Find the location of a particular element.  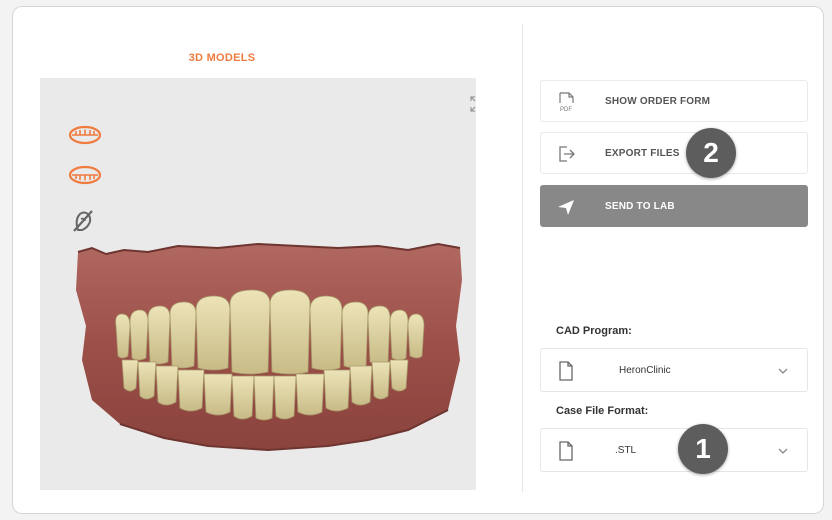

cad-program-select: HeronClinic is located at coordinates (674, 370).